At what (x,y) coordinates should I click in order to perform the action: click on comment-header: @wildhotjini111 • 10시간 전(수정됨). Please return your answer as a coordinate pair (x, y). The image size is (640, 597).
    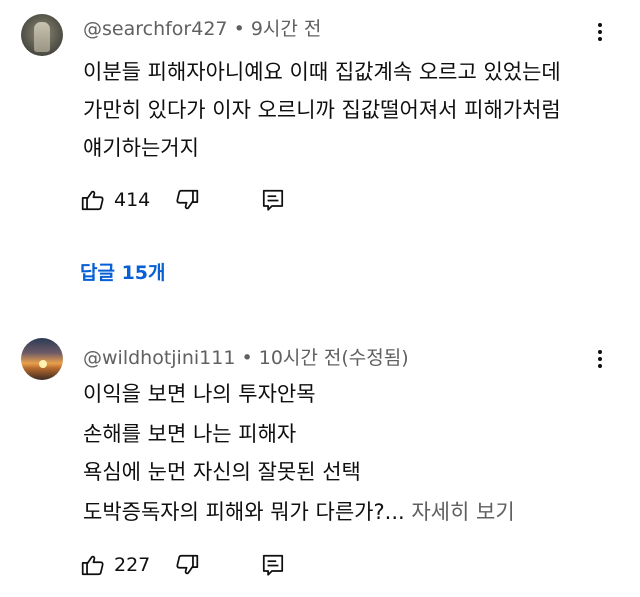
    Looking at the image, I should click on (246, 356).